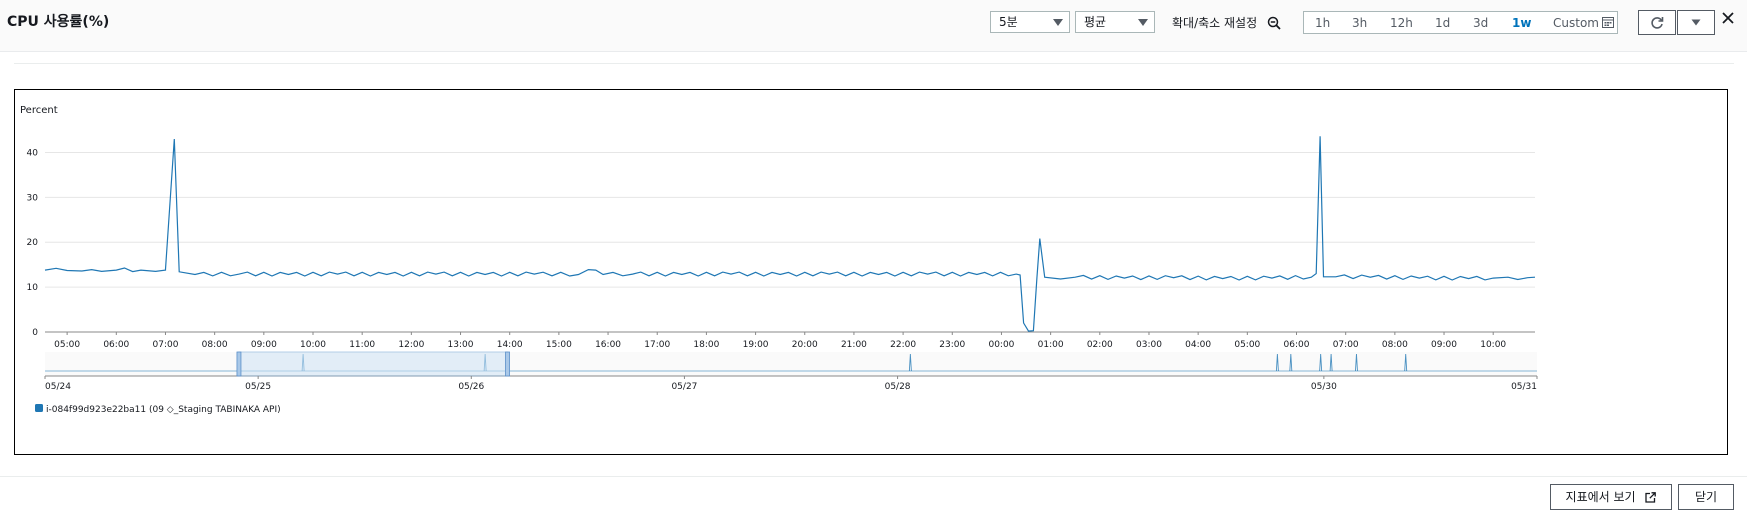 The width and height of the screenshot is (1747, 516). Describe the element at coordinates (1149, 345) in the screenshot. I see `x-tick-label: 03:00` at that location.